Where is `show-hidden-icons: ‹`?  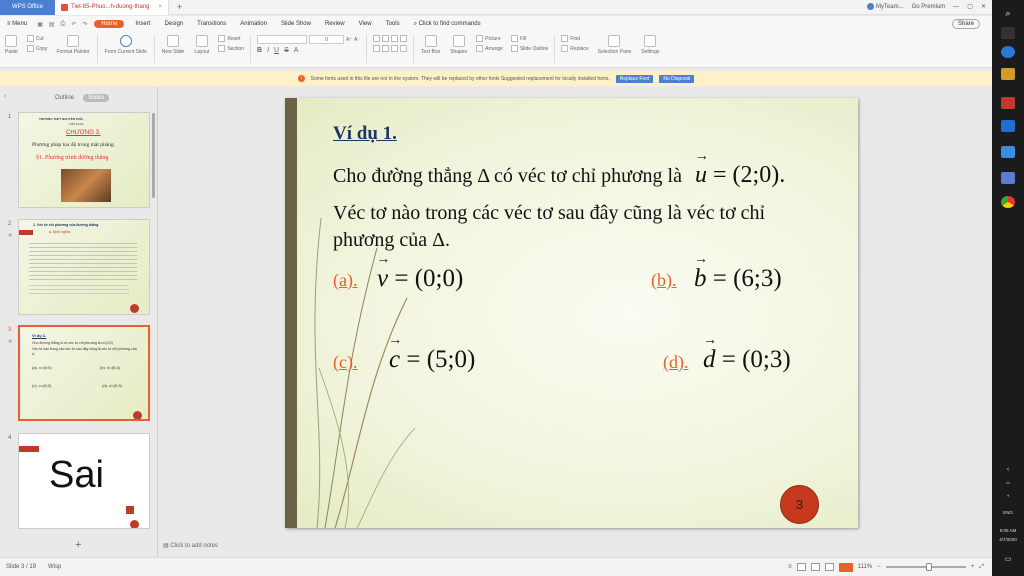
show-hidden-icons: ‹ is located at coordinates (1008, 469).